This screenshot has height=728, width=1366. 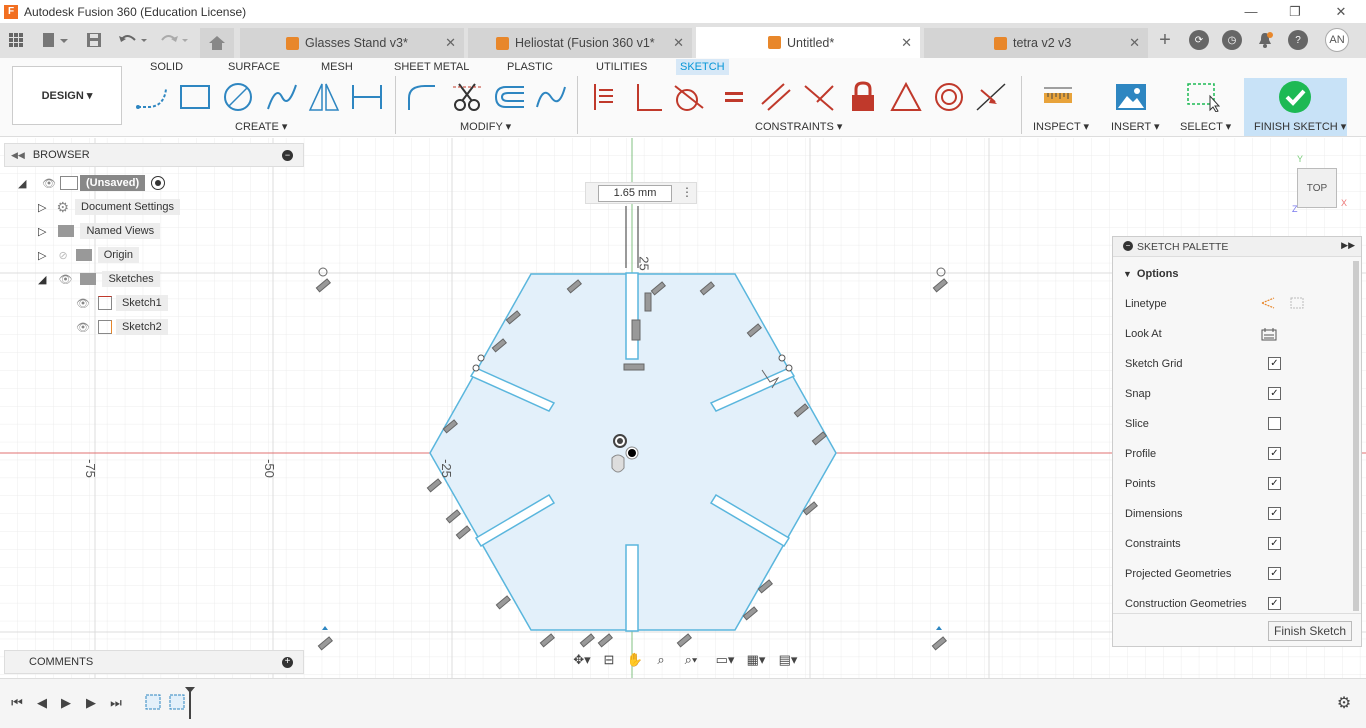 I want to click on fix-constraint-lock-icon, so click(x=863, y=97).